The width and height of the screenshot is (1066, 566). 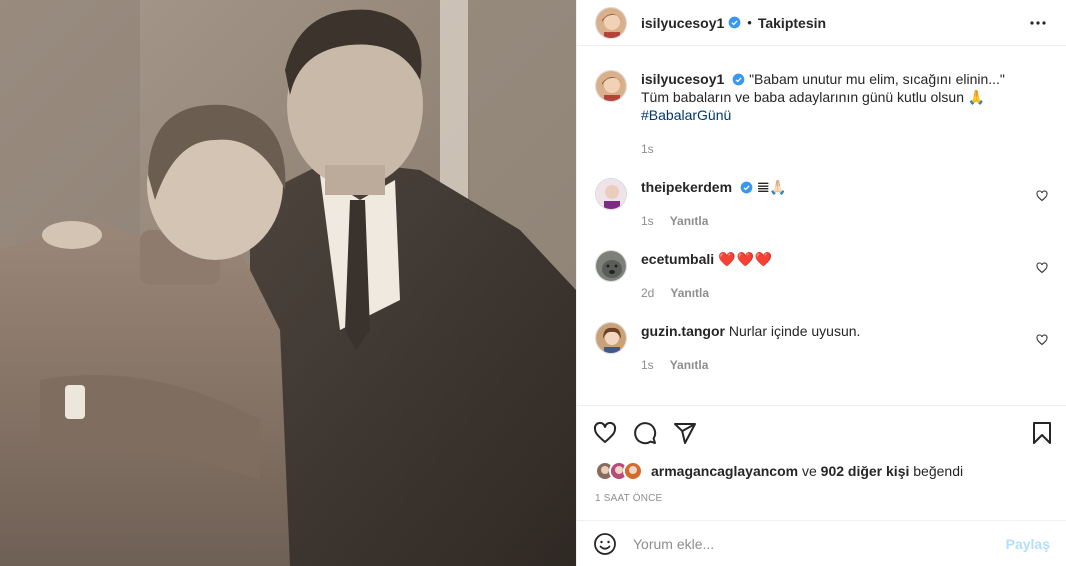 What do you see at coordinates (1042, 433) in the screenshot?
I see `bookmark-icon` at bounding box center [1042, 433].